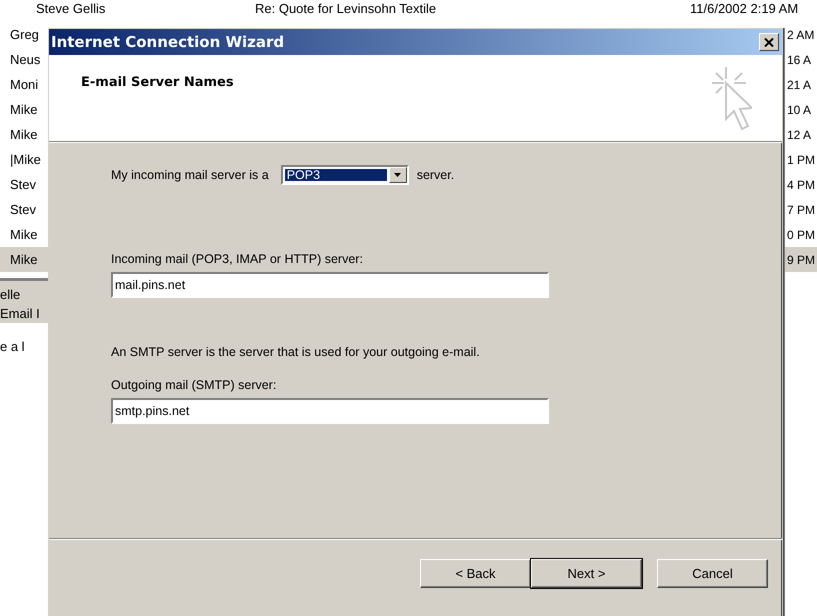  I want to click on incoming-server-field: mail.pins.net, so click(330, 285).